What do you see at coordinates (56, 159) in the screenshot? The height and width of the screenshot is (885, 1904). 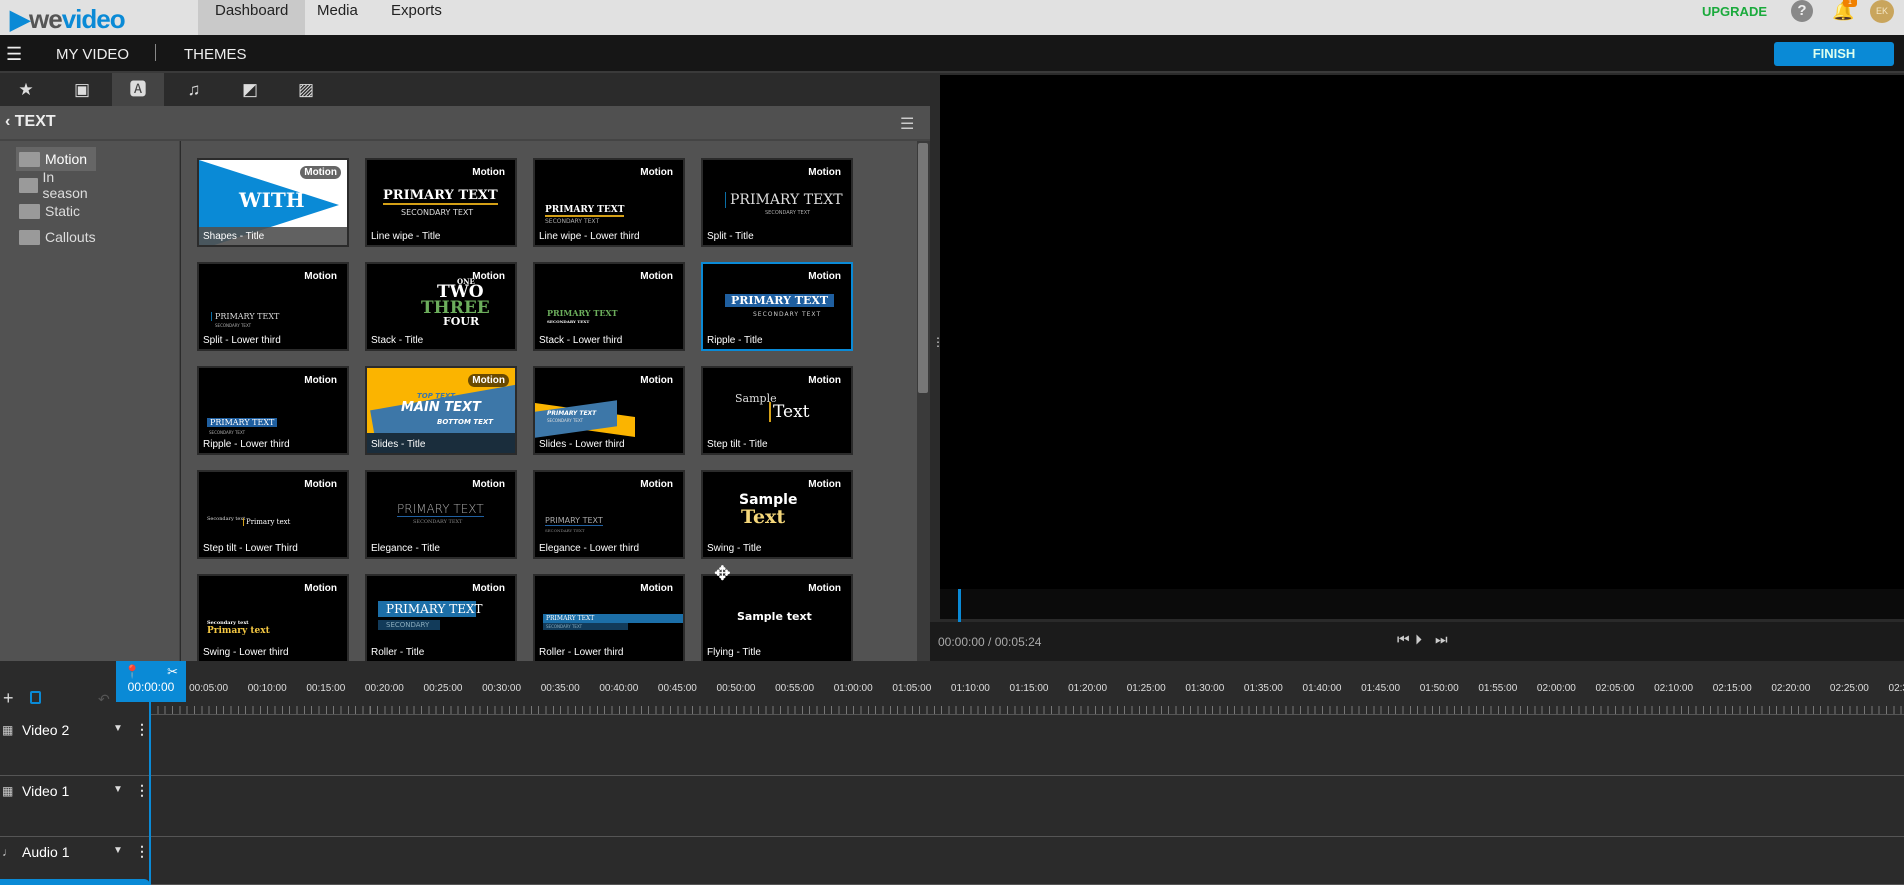 I see `folder-item: Motion` at bounding box center [56, 159].